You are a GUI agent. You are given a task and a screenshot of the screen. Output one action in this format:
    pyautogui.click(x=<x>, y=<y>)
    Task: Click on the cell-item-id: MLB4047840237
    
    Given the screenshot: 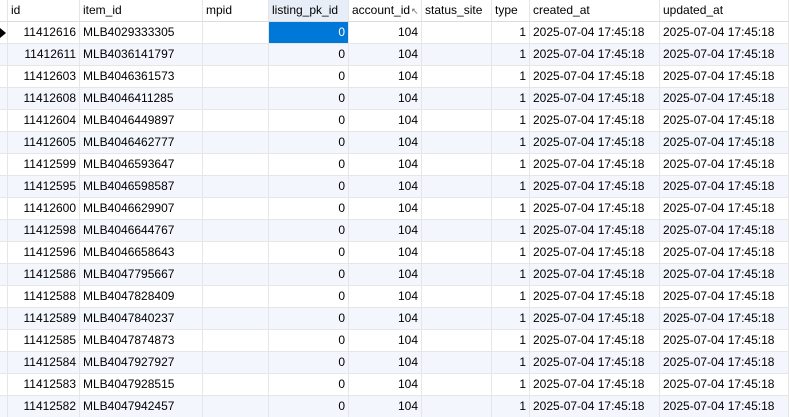 What is the action you would take?
    pyautogui.click(x=141, y=318)
    